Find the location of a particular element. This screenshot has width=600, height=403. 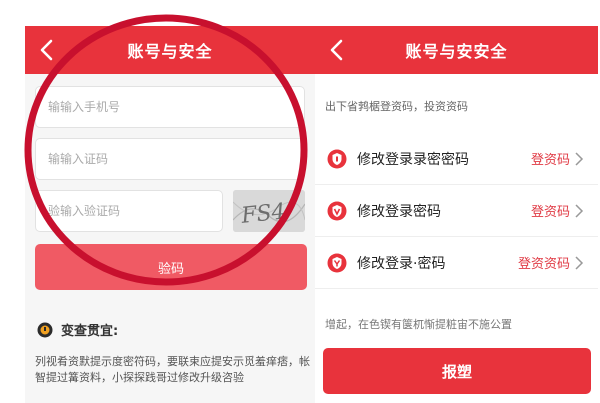

menu-item-change-password-1: 修改登录录密密码 登资码 is located at coordinates (456, 159).